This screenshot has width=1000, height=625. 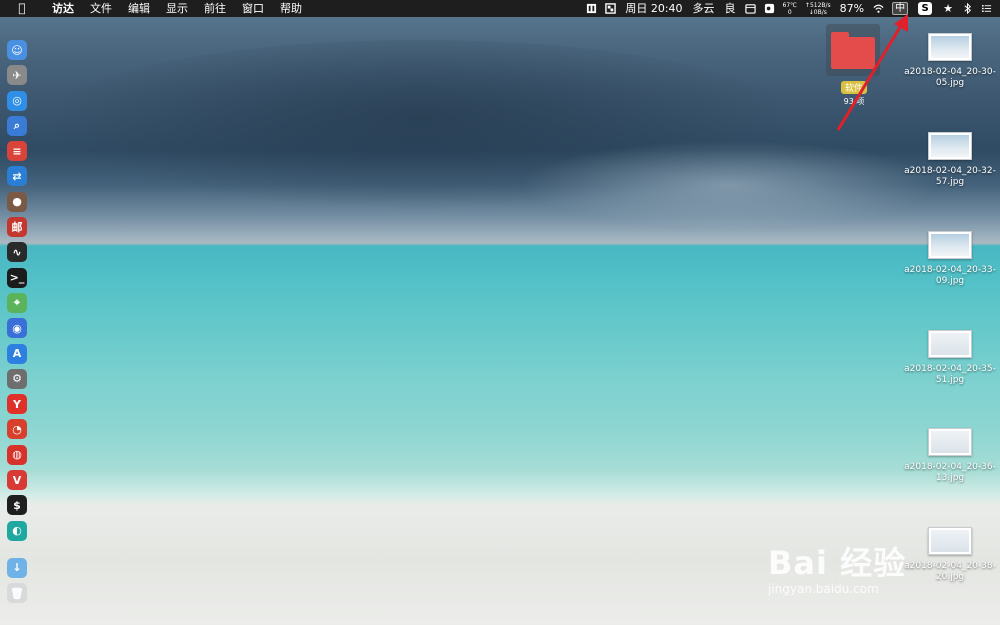 What do you see at coordinates (139, 8) in the screenshot?
I see `menu-edit: 编辑` at bounding box center [139, 8].